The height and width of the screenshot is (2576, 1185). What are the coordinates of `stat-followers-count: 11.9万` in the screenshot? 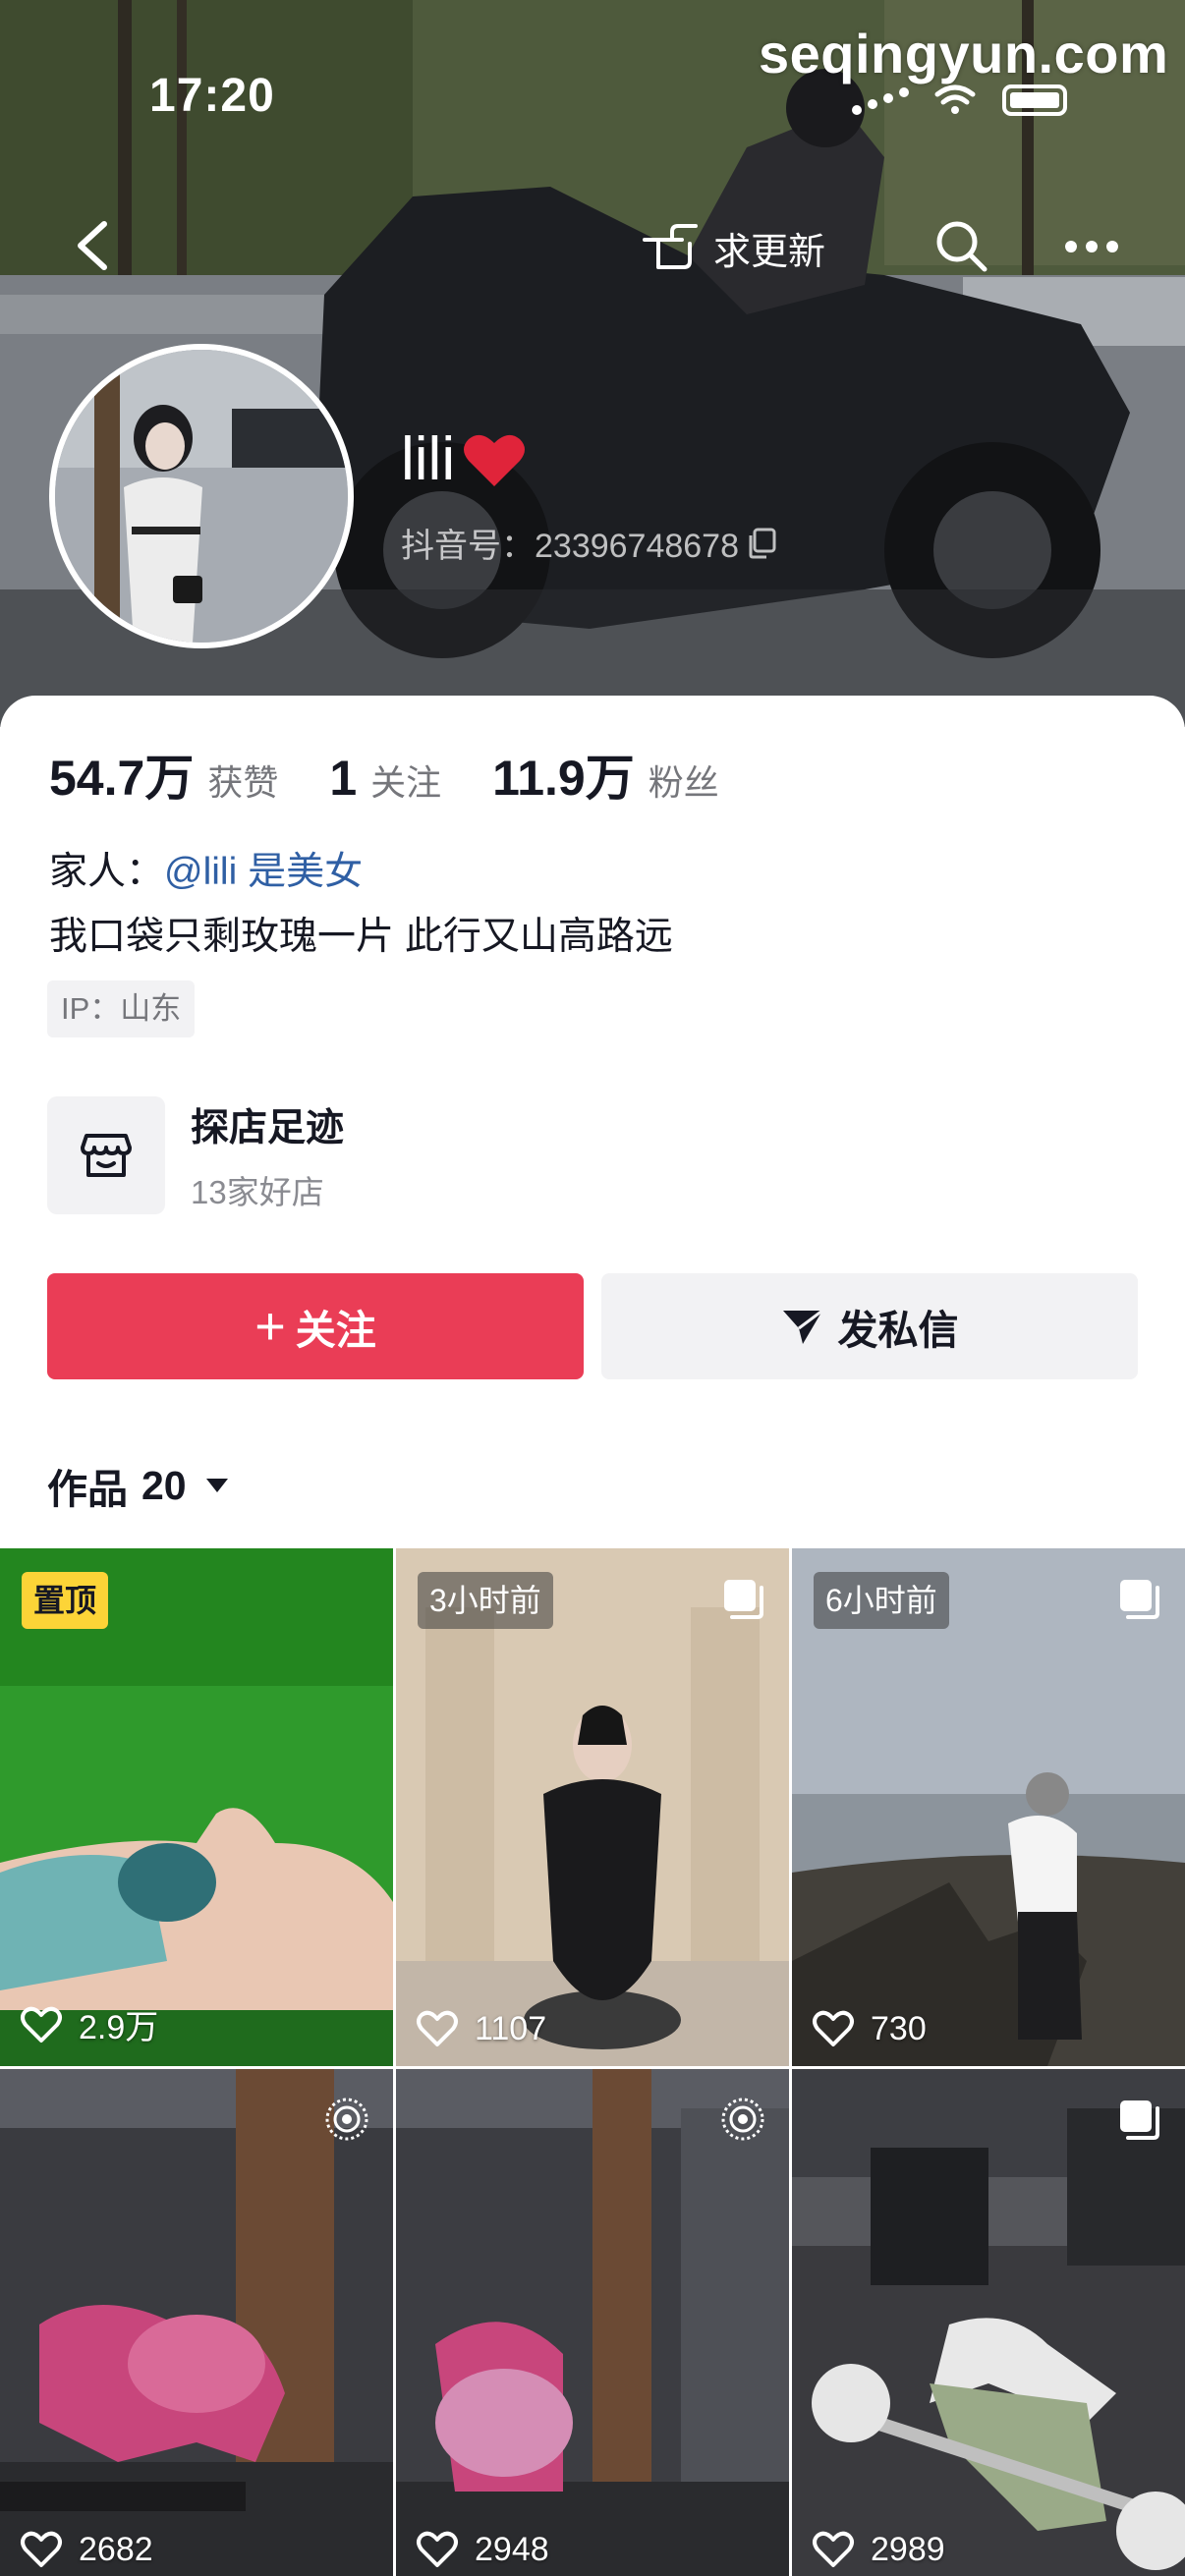 It's located at (563, 778).